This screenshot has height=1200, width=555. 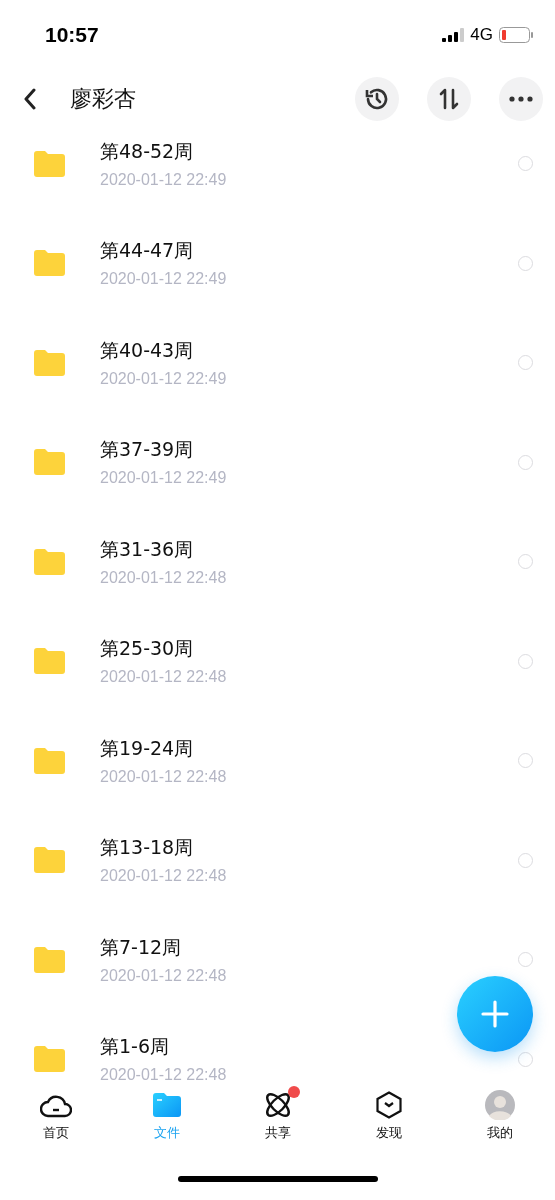 I want to click on sort-button, so click(x=449, y=99).